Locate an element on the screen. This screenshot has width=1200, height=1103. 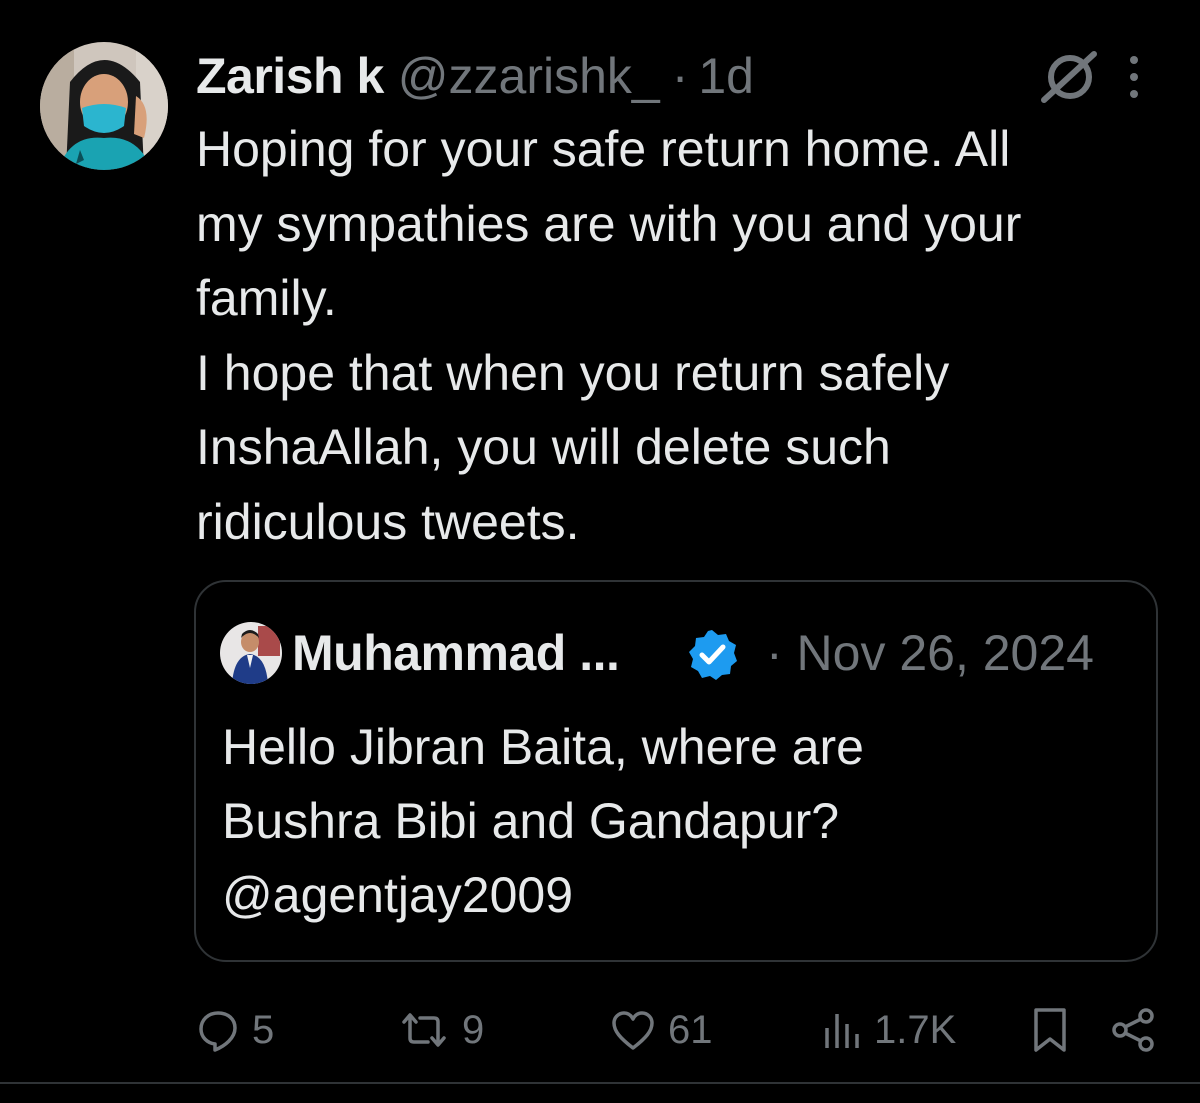
bookmark-button is located at coordinates (1050, 1030).